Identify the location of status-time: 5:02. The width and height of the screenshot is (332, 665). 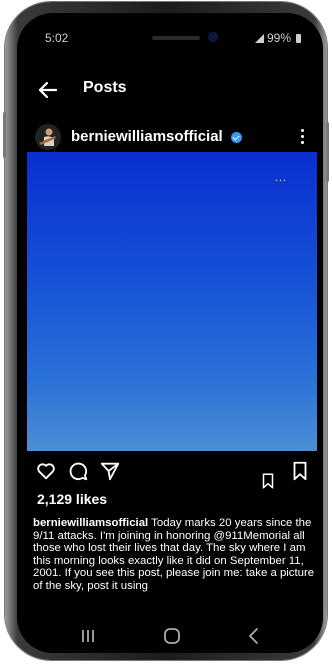
(57, 38).